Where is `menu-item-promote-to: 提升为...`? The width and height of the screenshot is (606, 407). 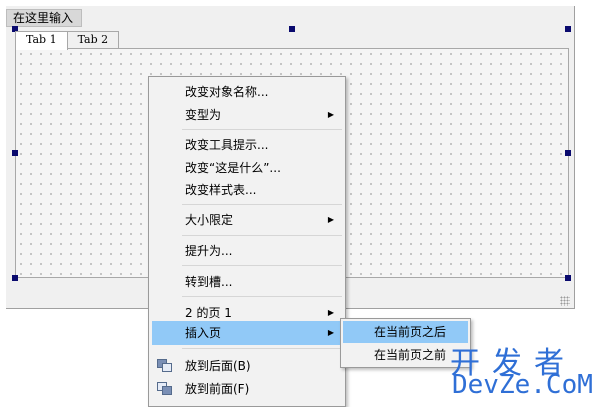 menu-item-promote-to: 提升为... is located at coordinates (247, 251).